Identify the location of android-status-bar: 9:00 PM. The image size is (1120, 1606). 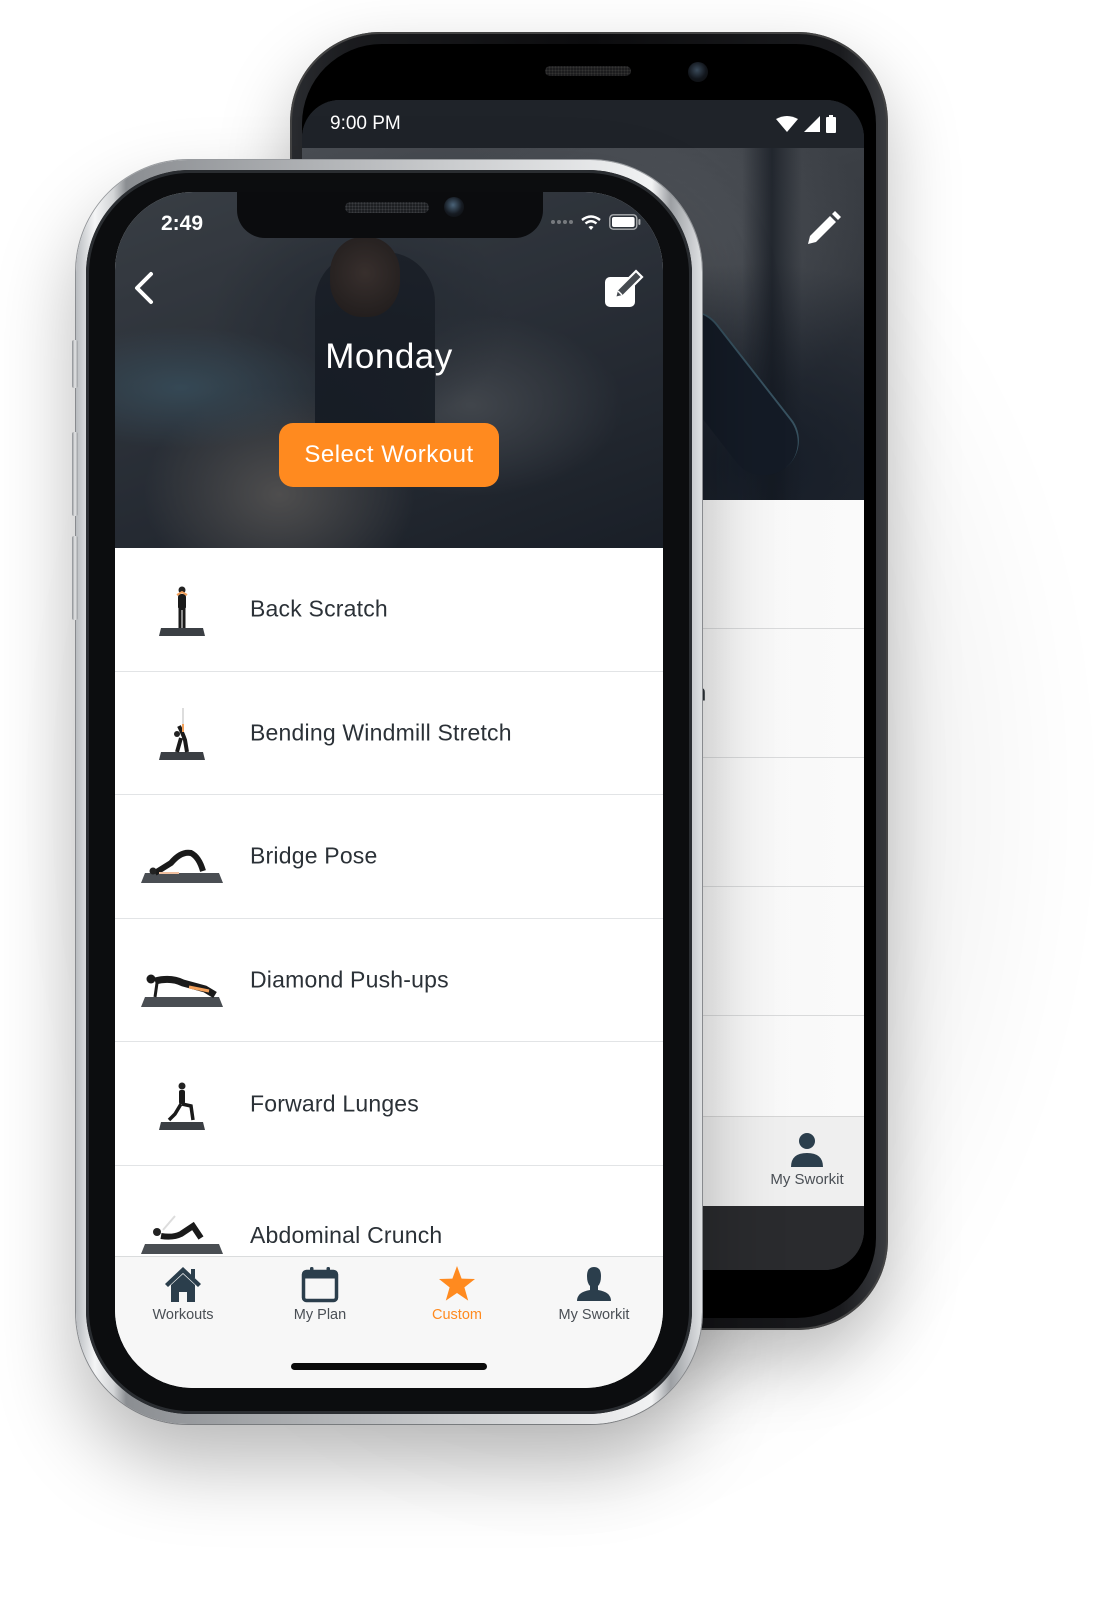
(583, 124).